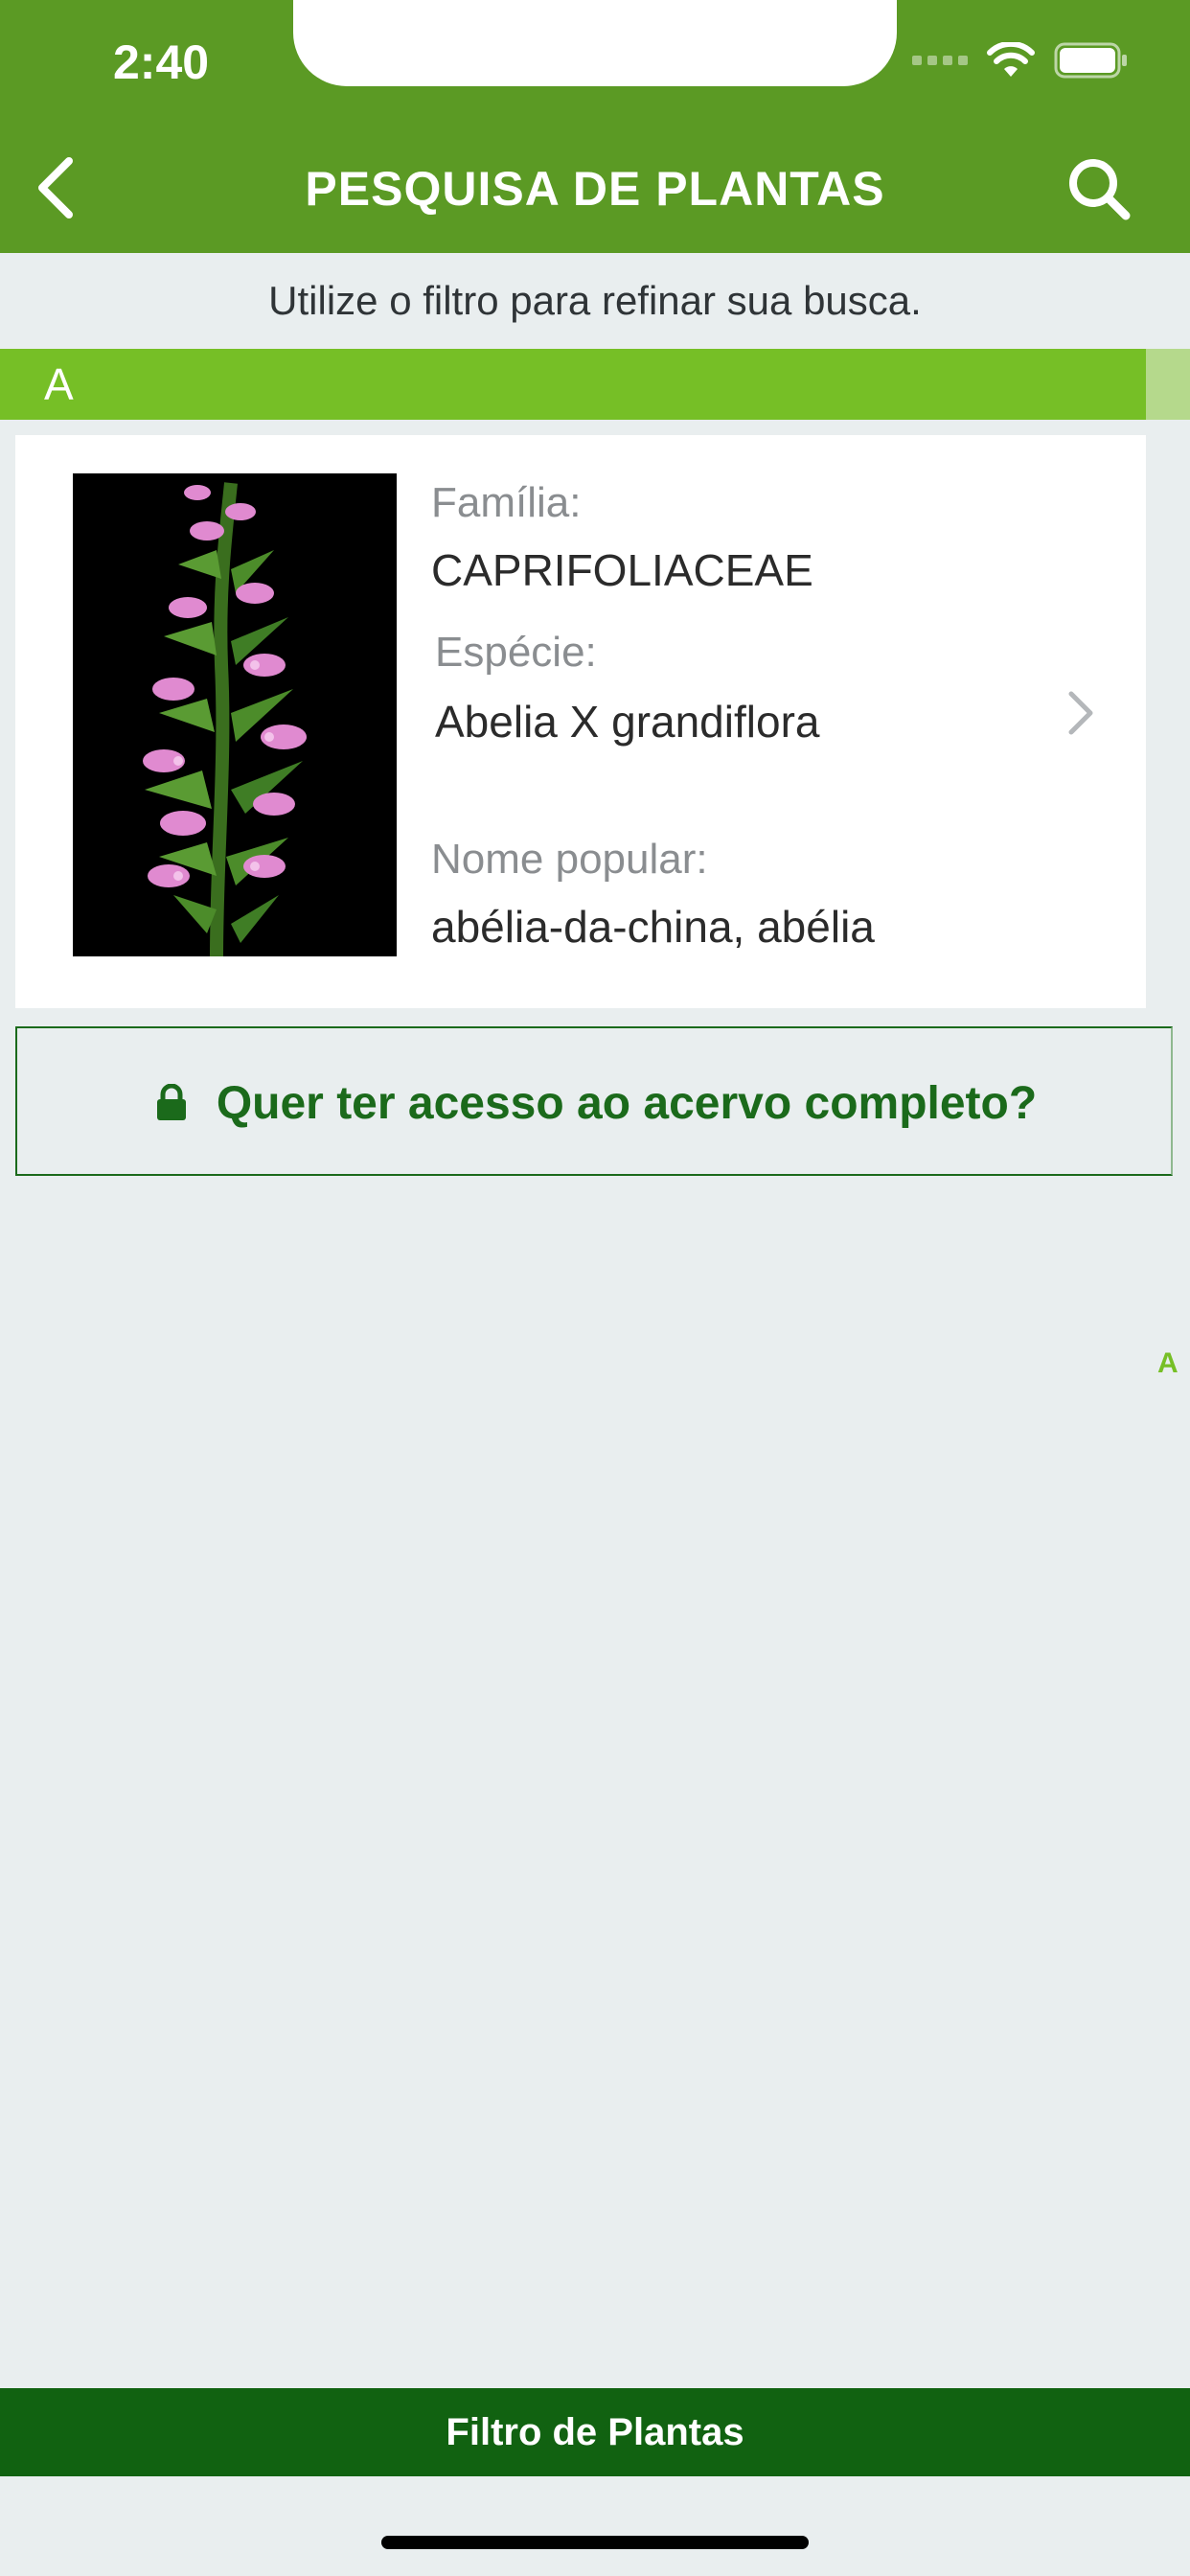  Describe the element at coordinates (595, 2432) in the screenshot. I see `plant-filter-button: Filtro de Plantas` at that location.